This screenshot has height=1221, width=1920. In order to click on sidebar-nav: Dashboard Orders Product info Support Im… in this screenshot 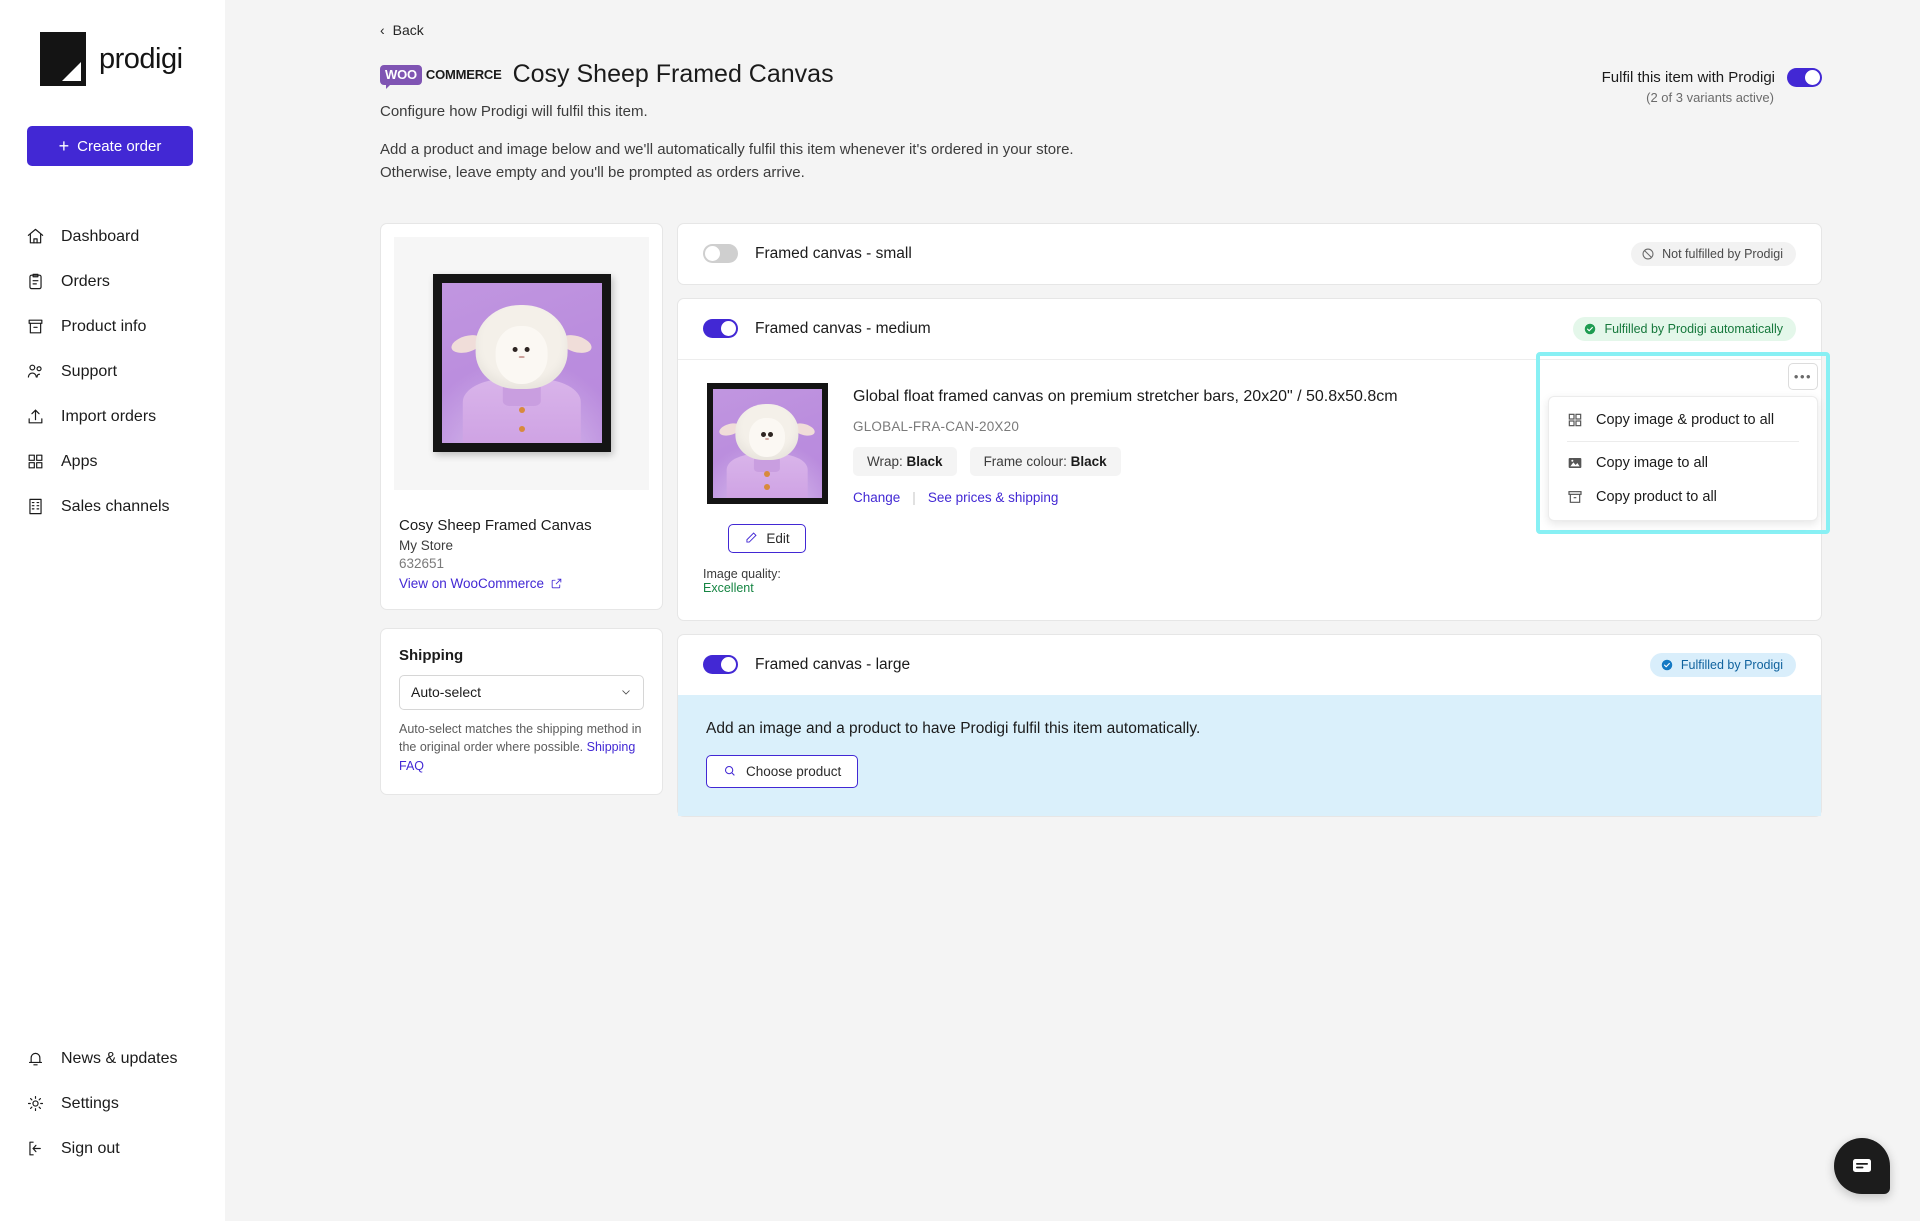, I will do `click(112, 371)`.